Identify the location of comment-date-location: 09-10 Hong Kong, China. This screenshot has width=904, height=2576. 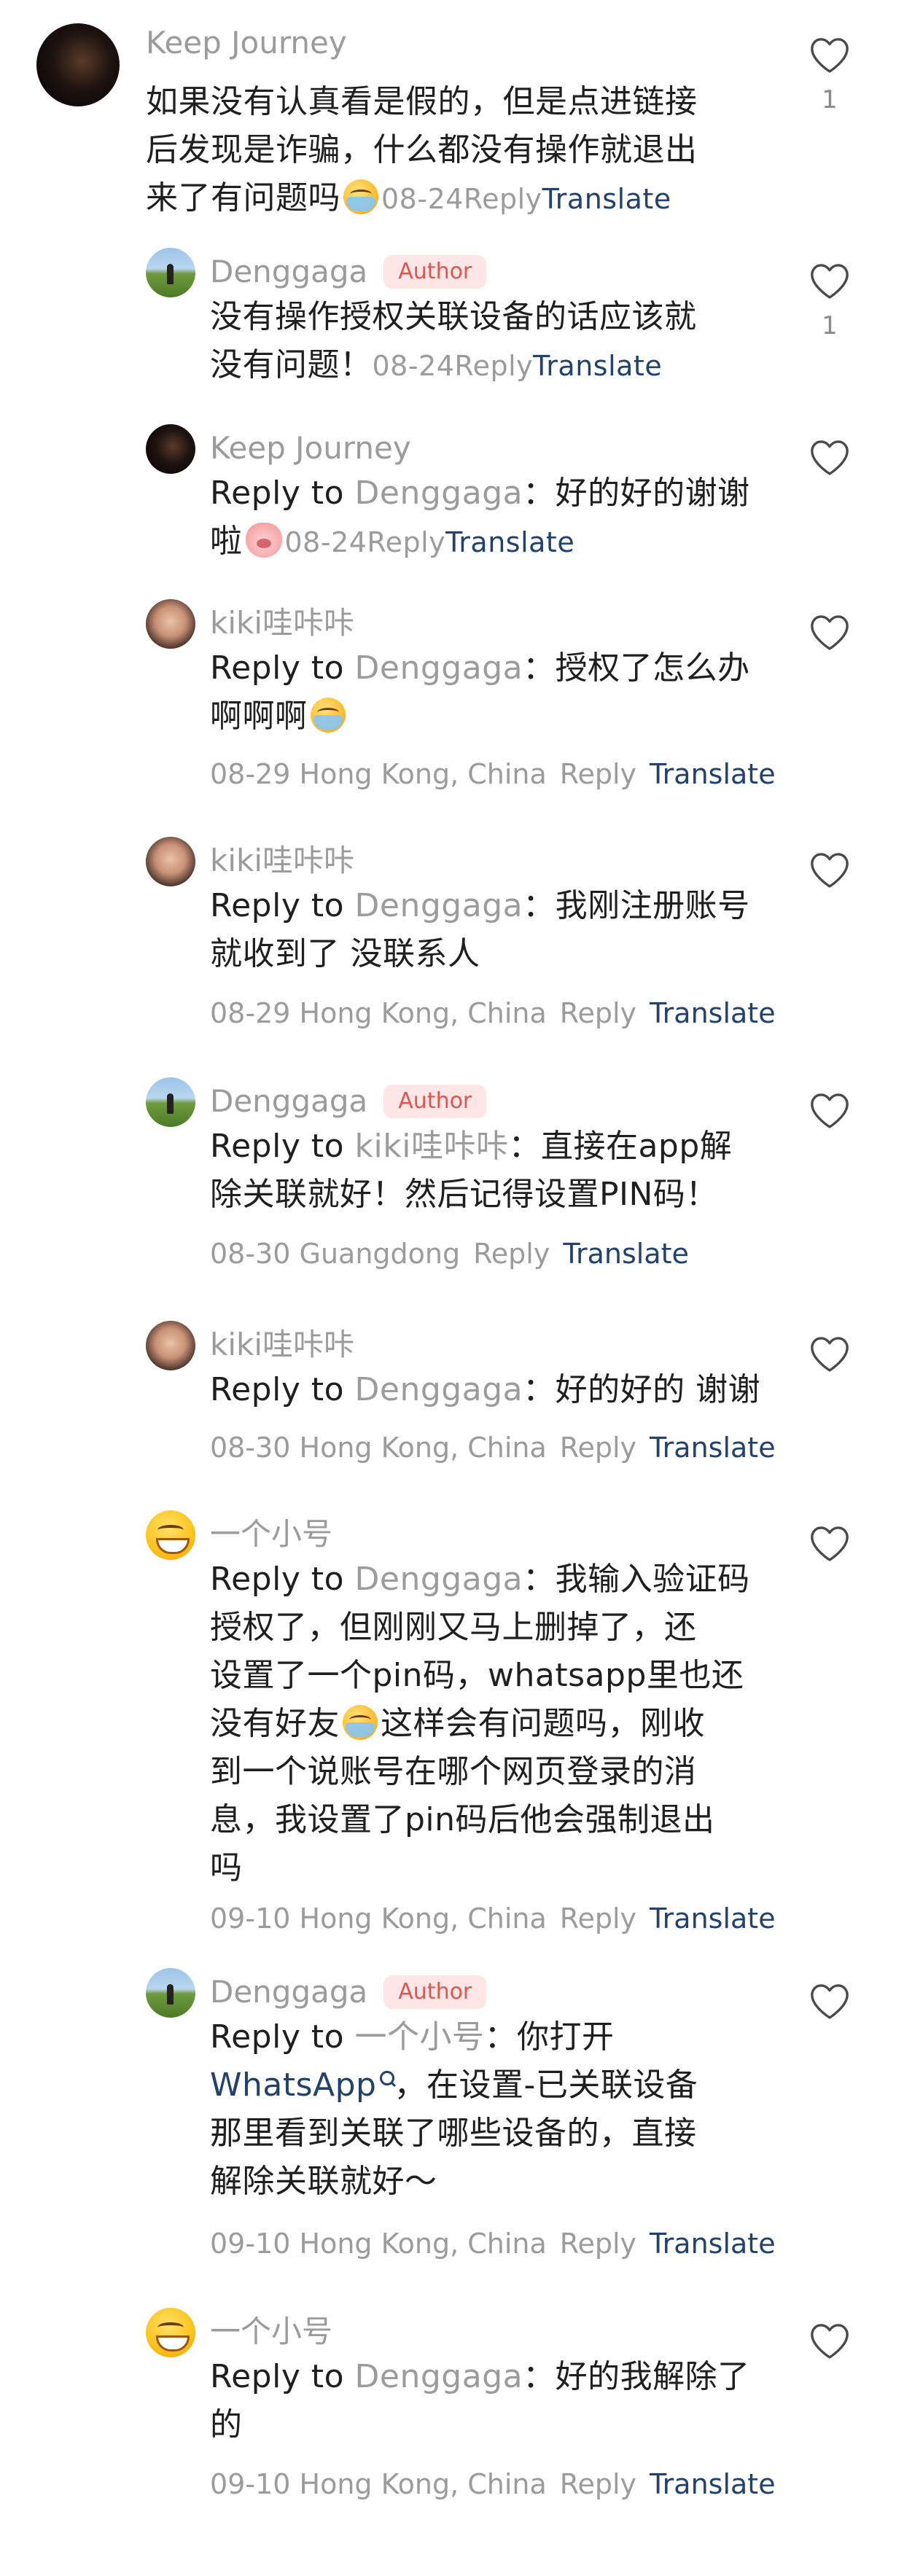
(378, 2484).